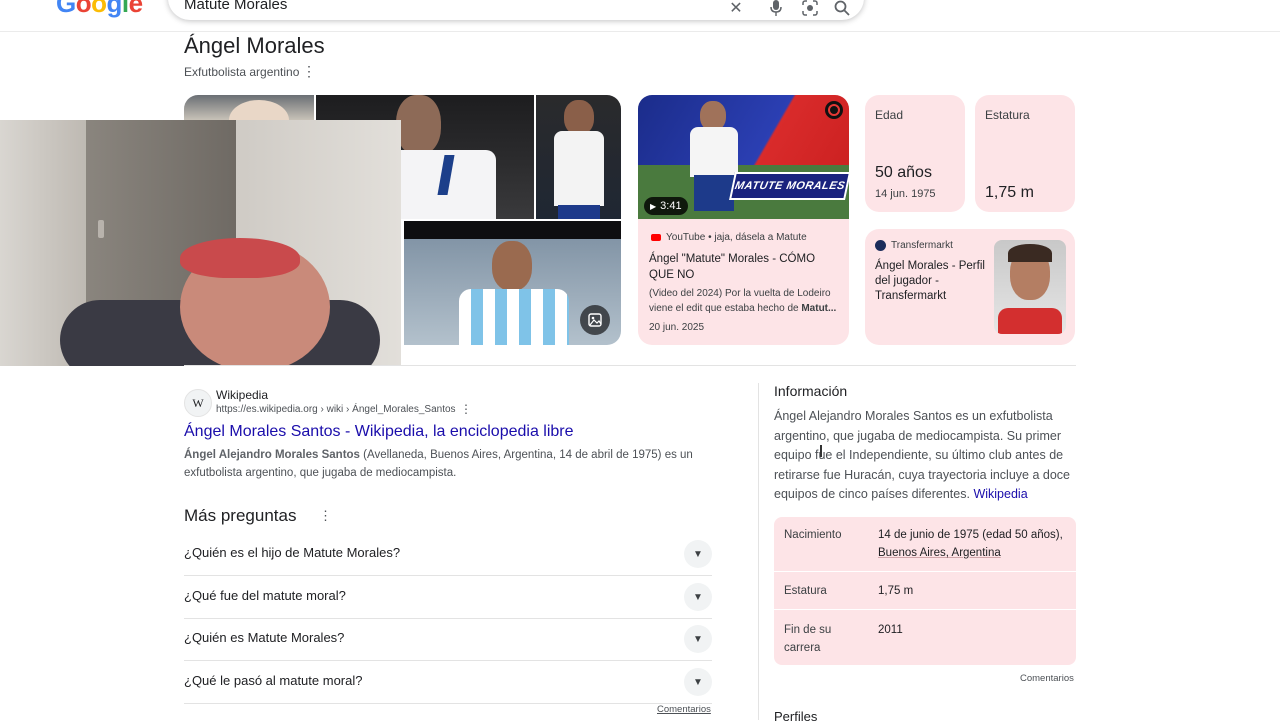  I want to click on search-icon, so click(842, 9).